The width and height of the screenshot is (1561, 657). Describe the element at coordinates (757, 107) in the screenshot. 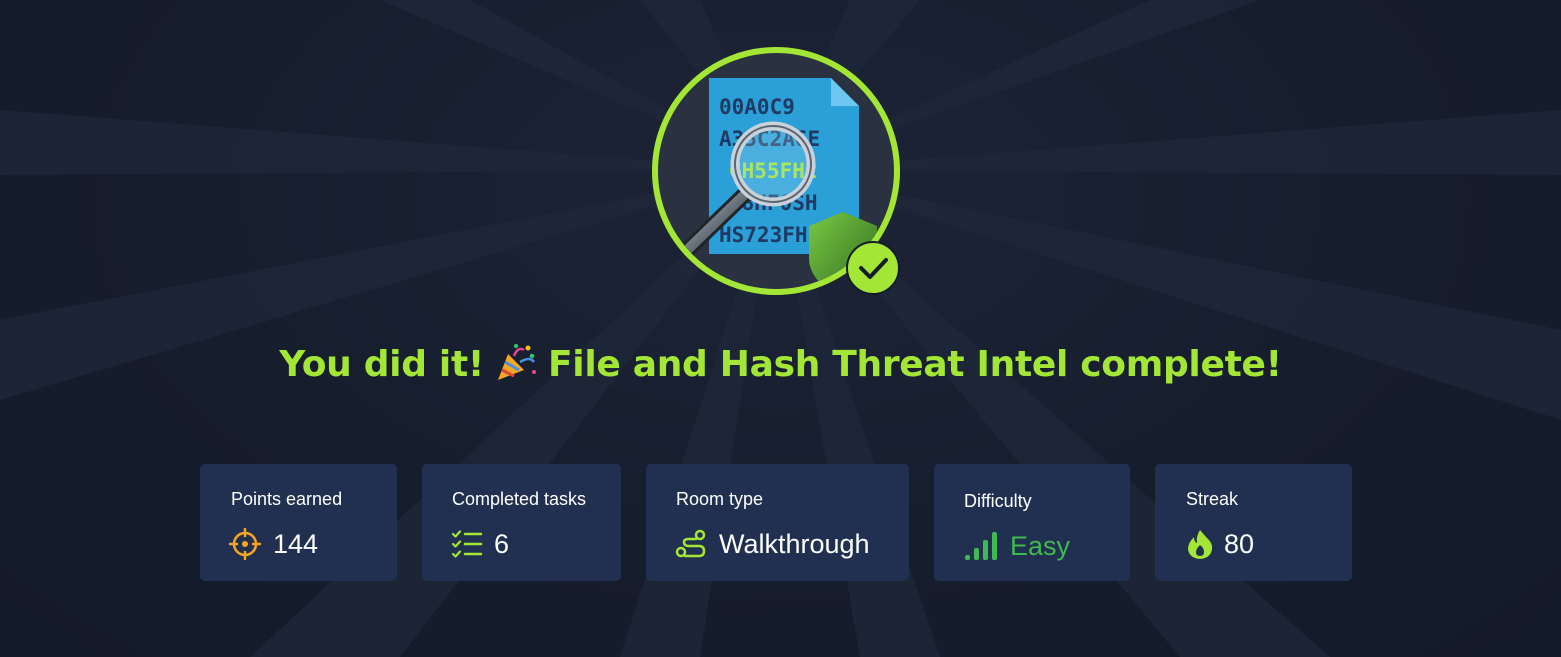

I see `svg-text: 00A0C9` at that location.